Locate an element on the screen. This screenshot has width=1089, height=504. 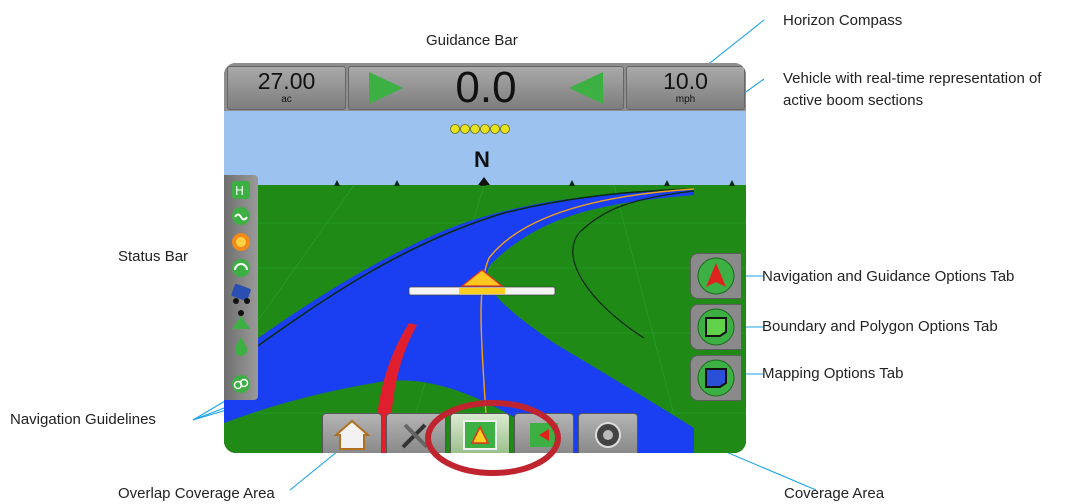
steer-left-arrow-icon is located at coordinates (586, 88).